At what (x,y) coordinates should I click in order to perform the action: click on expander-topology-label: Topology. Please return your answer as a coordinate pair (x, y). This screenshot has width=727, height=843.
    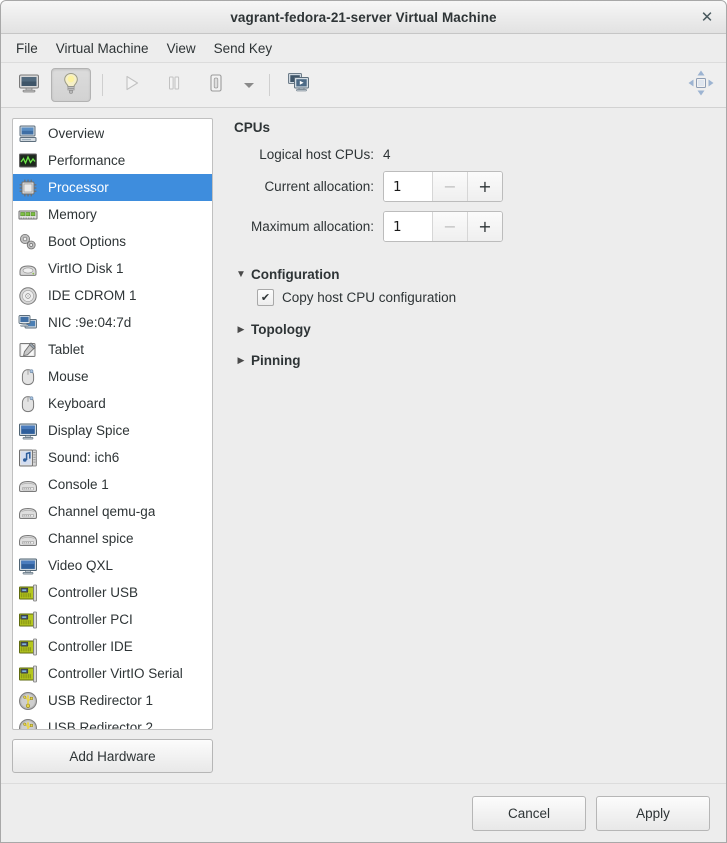
    Looking at the image, I should click on (281, 329).